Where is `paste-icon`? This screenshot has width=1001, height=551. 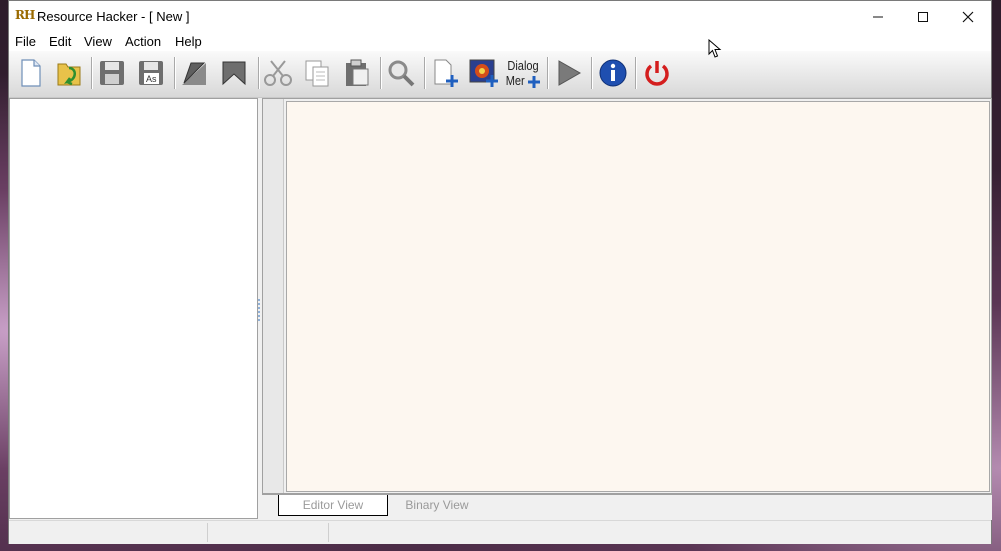
paste-icon is located at coordinates (357, 72).